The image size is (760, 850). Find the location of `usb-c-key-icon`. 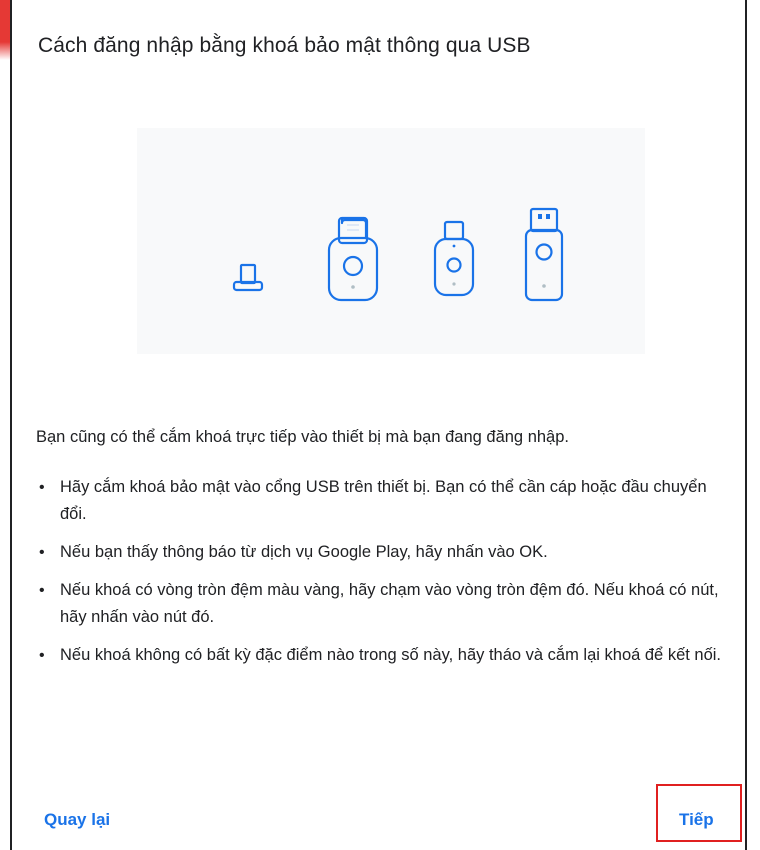

usb-c-key-icon is located at coordinates (248, 277).